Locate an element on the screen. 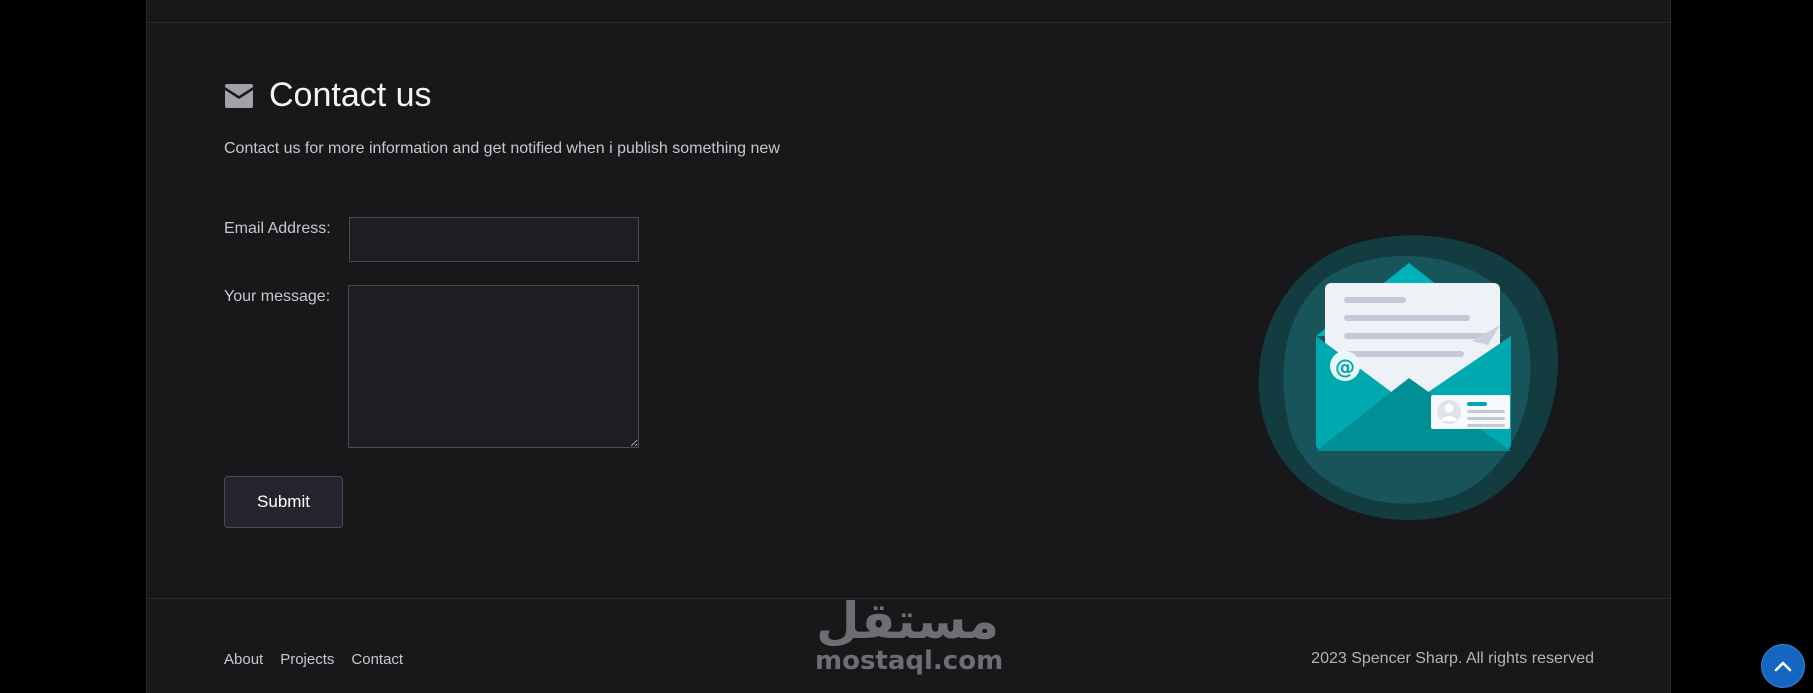  envelope-icon is located at coordinates (239, 95).